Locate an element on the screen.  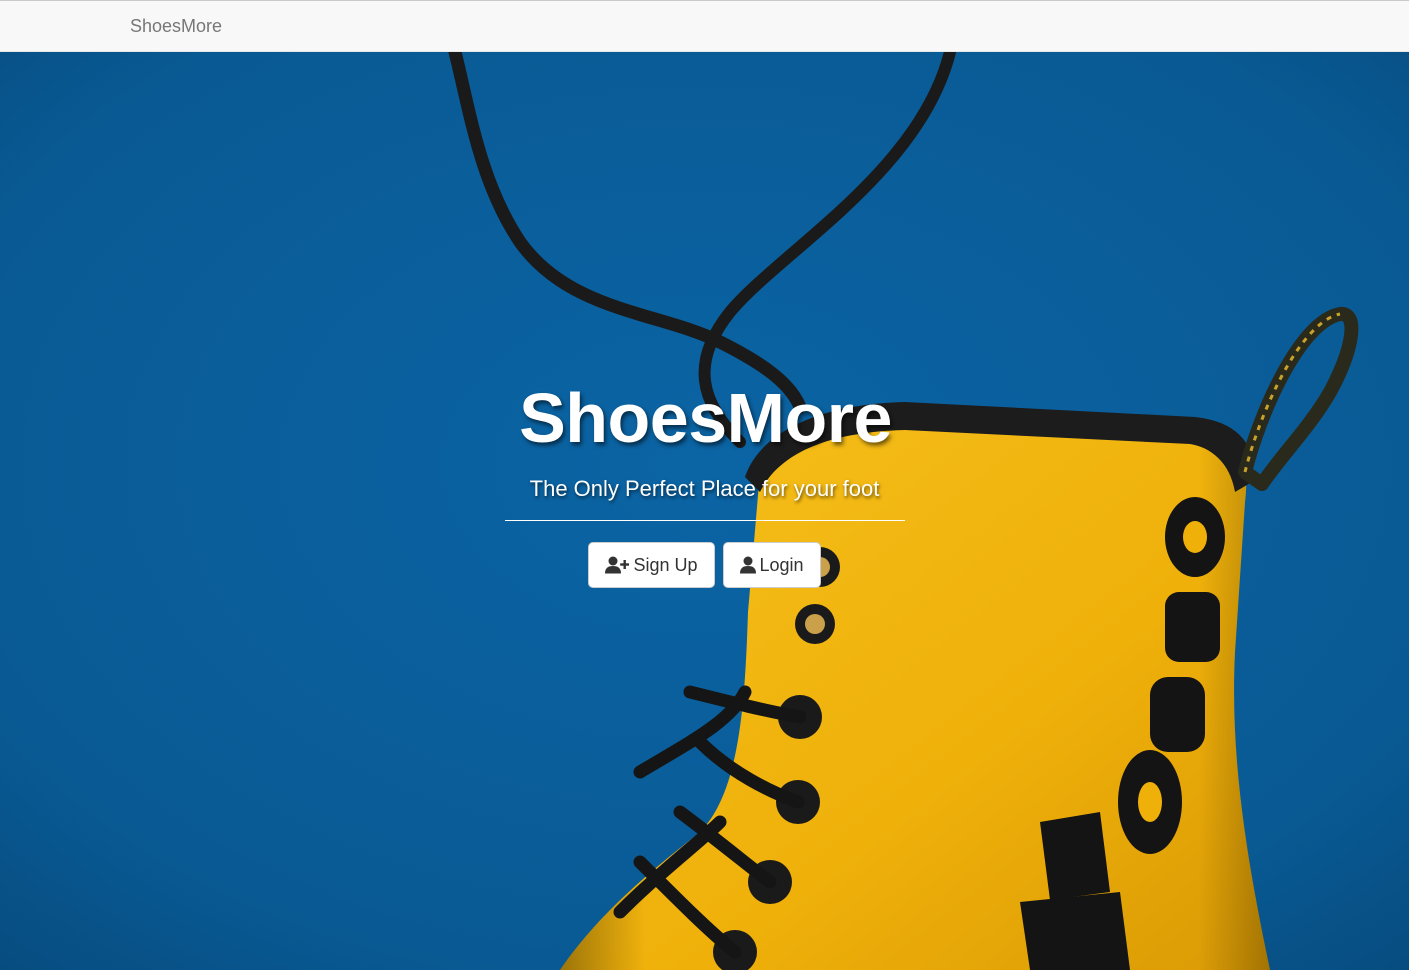
navbar-brand-link: ShoesMore is located at coordinates (176, 26).